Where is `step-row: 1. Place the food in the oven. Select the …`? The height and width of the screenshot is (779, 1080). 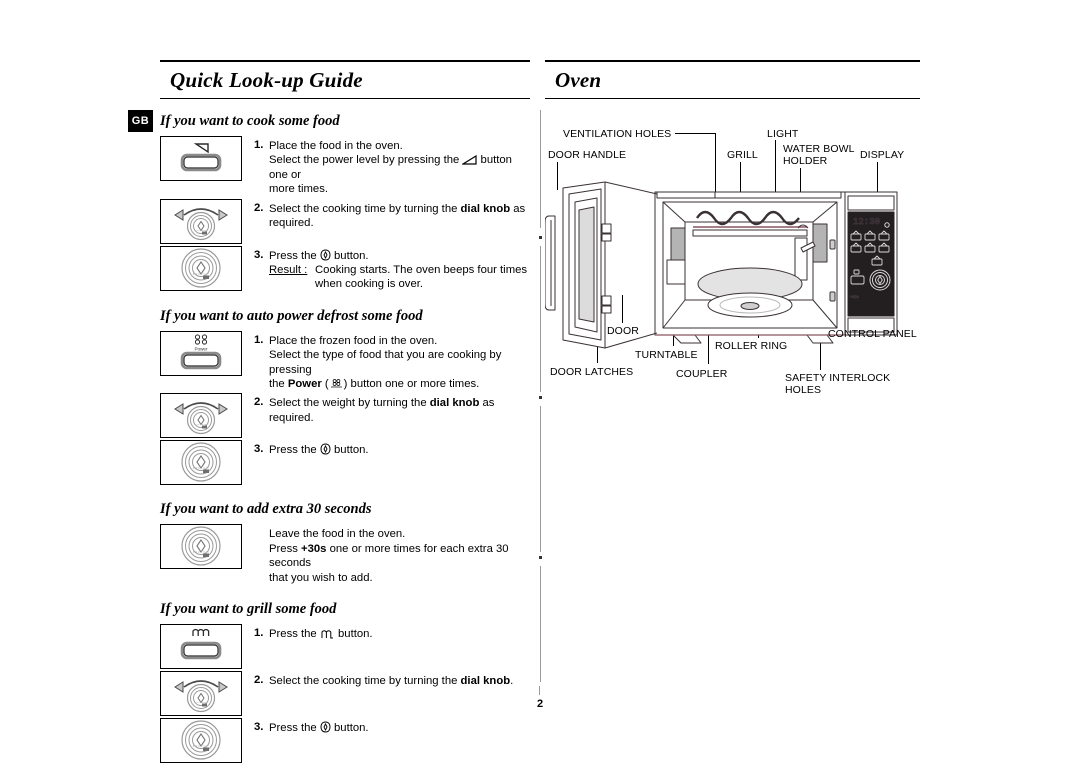 step-row: 1. Place the food in the oven. Select the … is located at coordinates (345, 166).